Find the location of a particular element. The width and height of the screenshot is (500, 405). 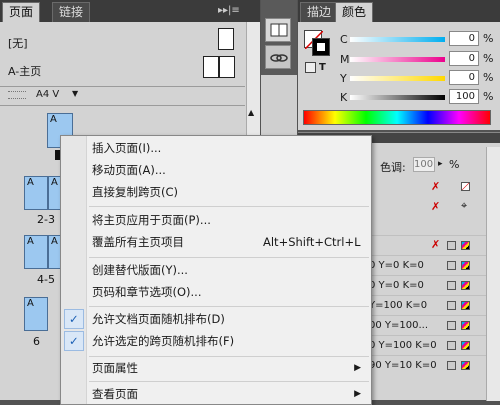

color-spectrum is located at coordinates (397, 117).